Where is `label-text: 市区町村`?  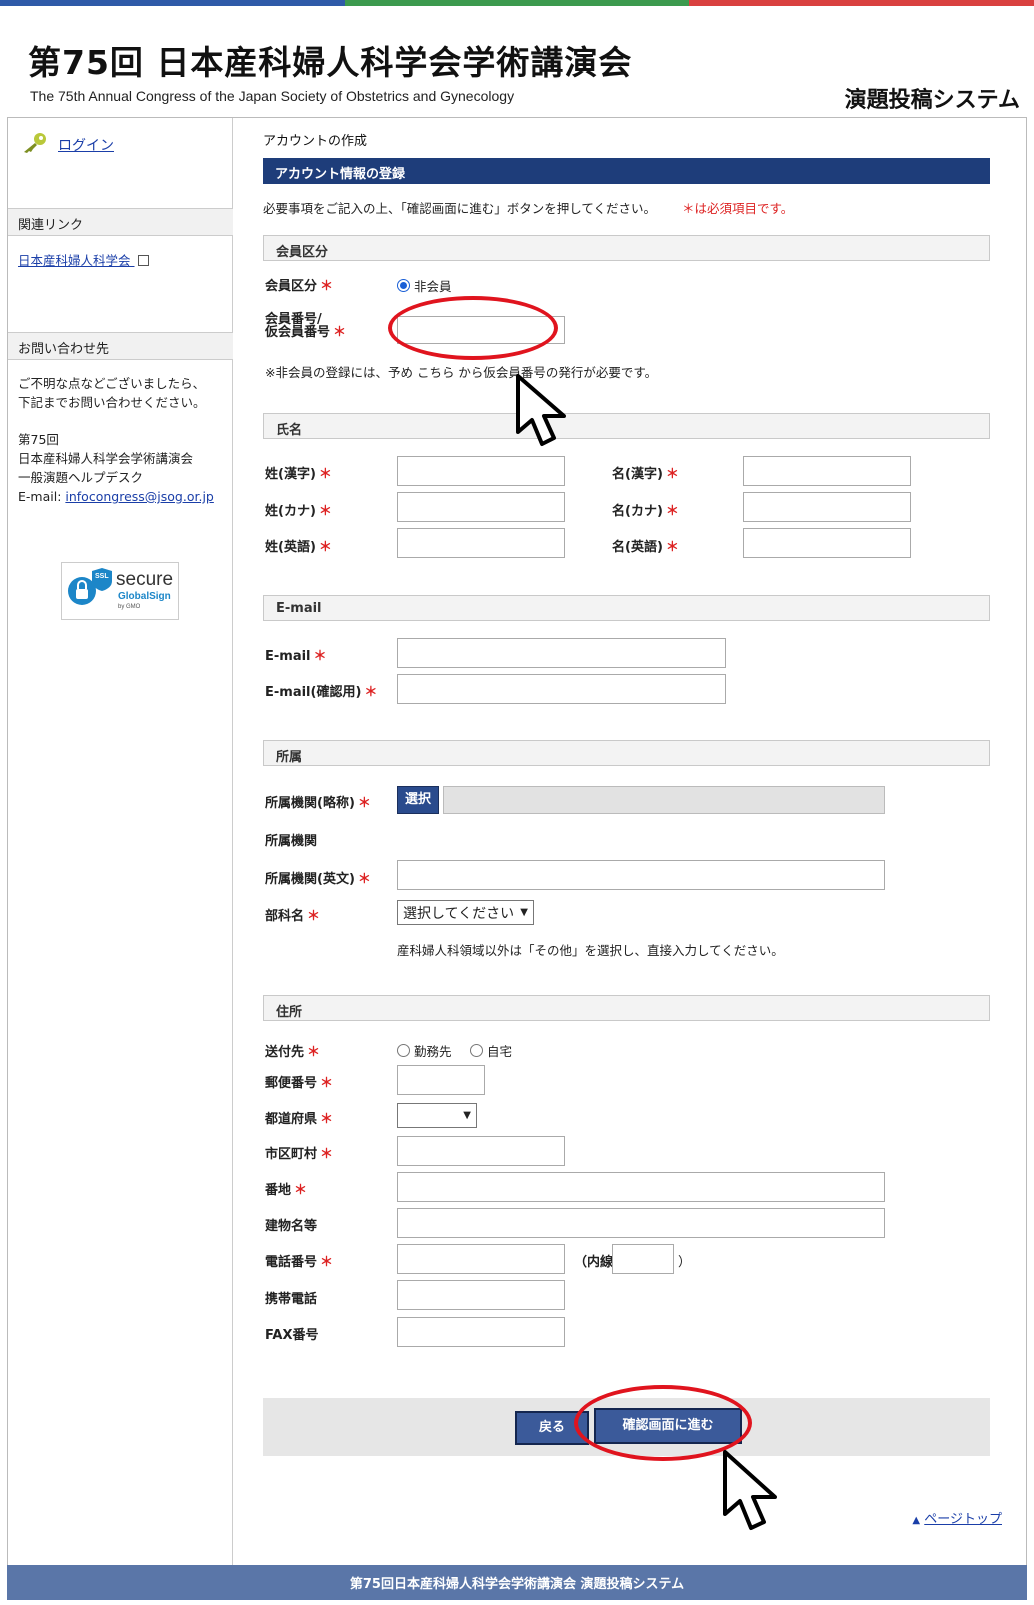 label-text: 市区町村 is located at coordinates (291, 1154).